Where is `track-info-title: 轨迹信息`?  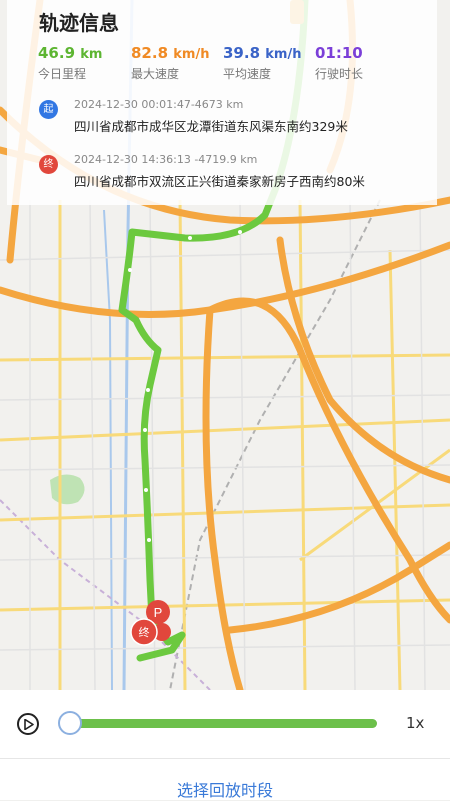 track-info-title: 轨迹信息 is located at coordinates (79, 23).